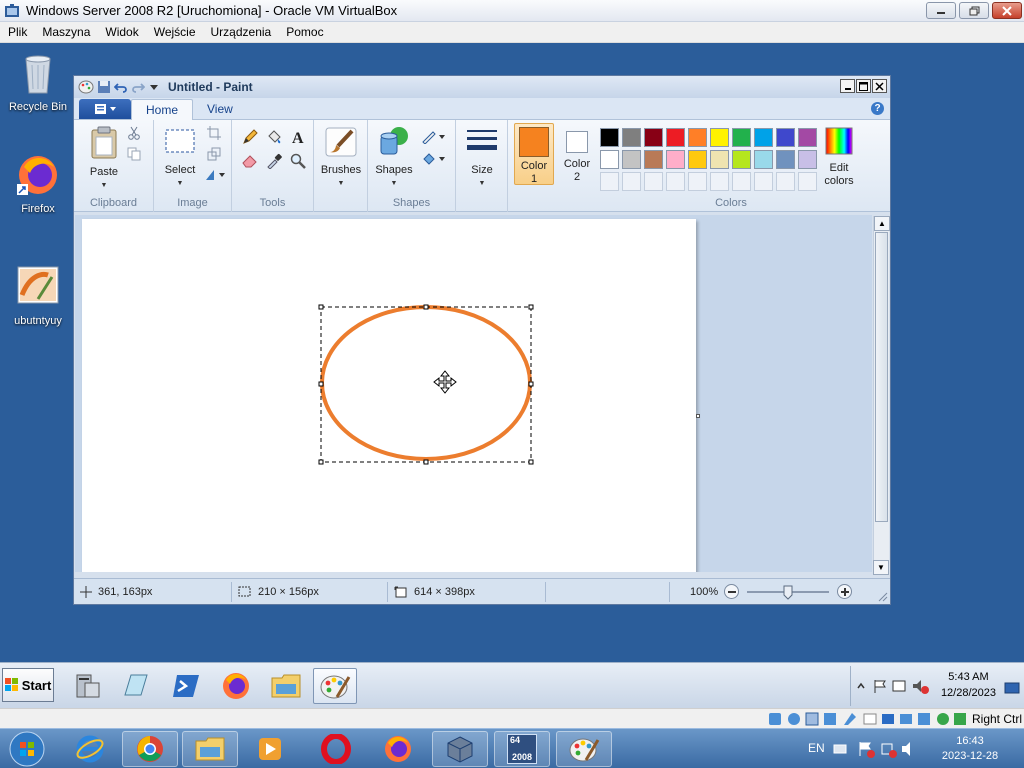  Describe the element at coordinates (214, 154) in the screenshot. I see `resize-button` at that location.